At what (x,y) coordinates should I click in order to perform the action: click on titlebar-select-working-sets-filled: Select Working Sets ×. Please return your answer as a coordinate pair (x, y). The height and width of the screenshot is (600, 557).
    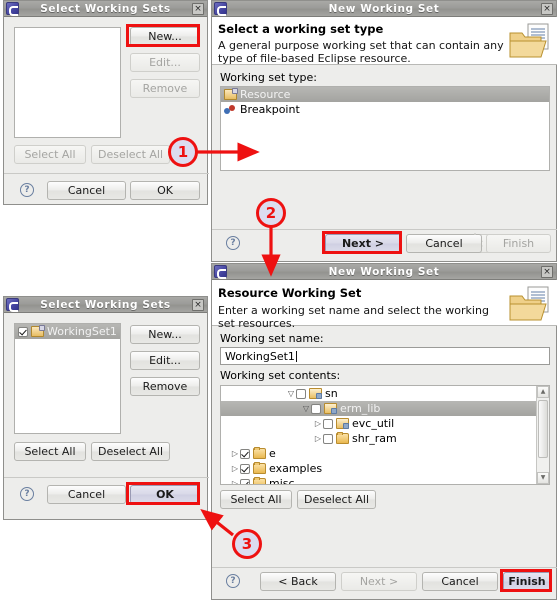
    Looking at the image, I should click on (105, 305).